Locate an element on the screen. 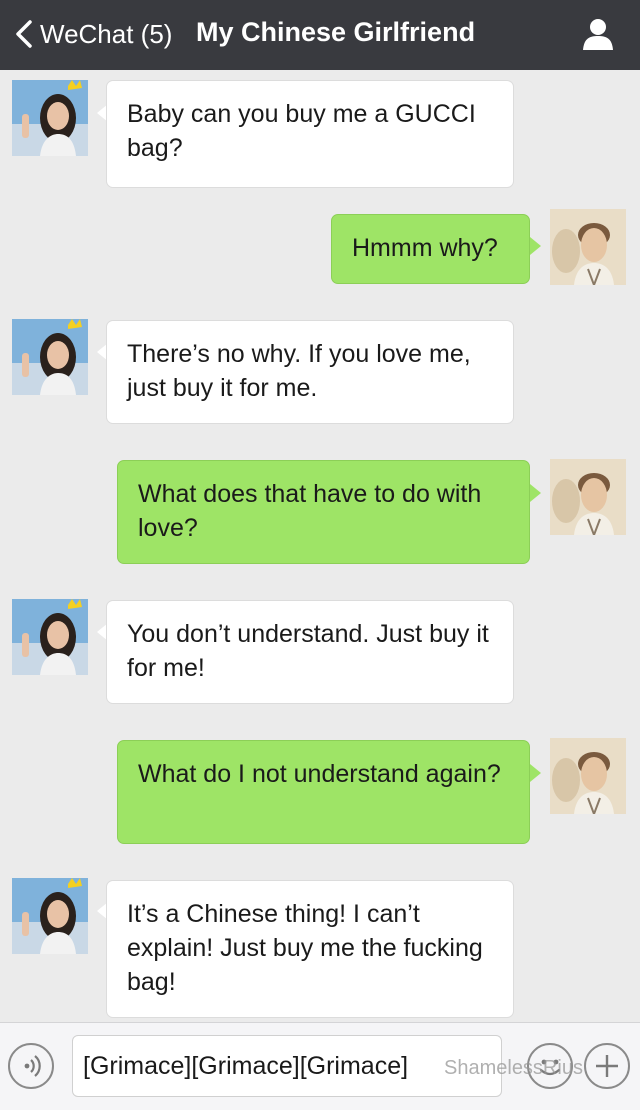 The width and height of the screenshot is (640, 1110). watermark: ShamelessRius is located at coordinates (513, 1068).